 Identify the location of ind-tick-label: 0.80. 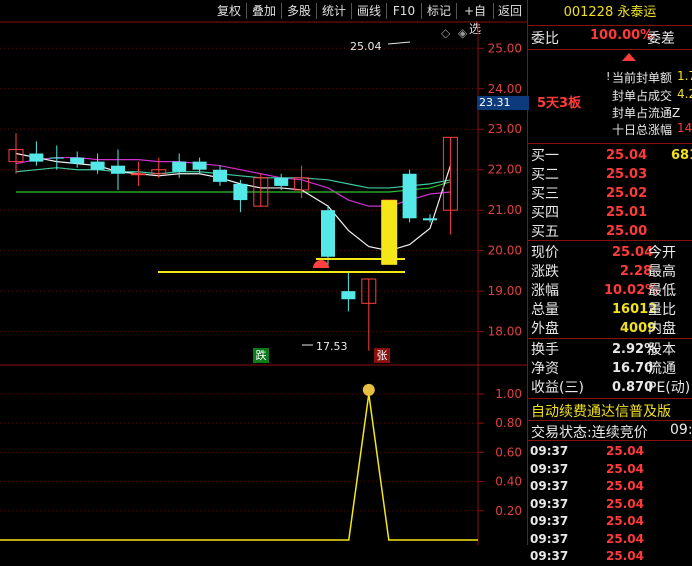
(508, 423).